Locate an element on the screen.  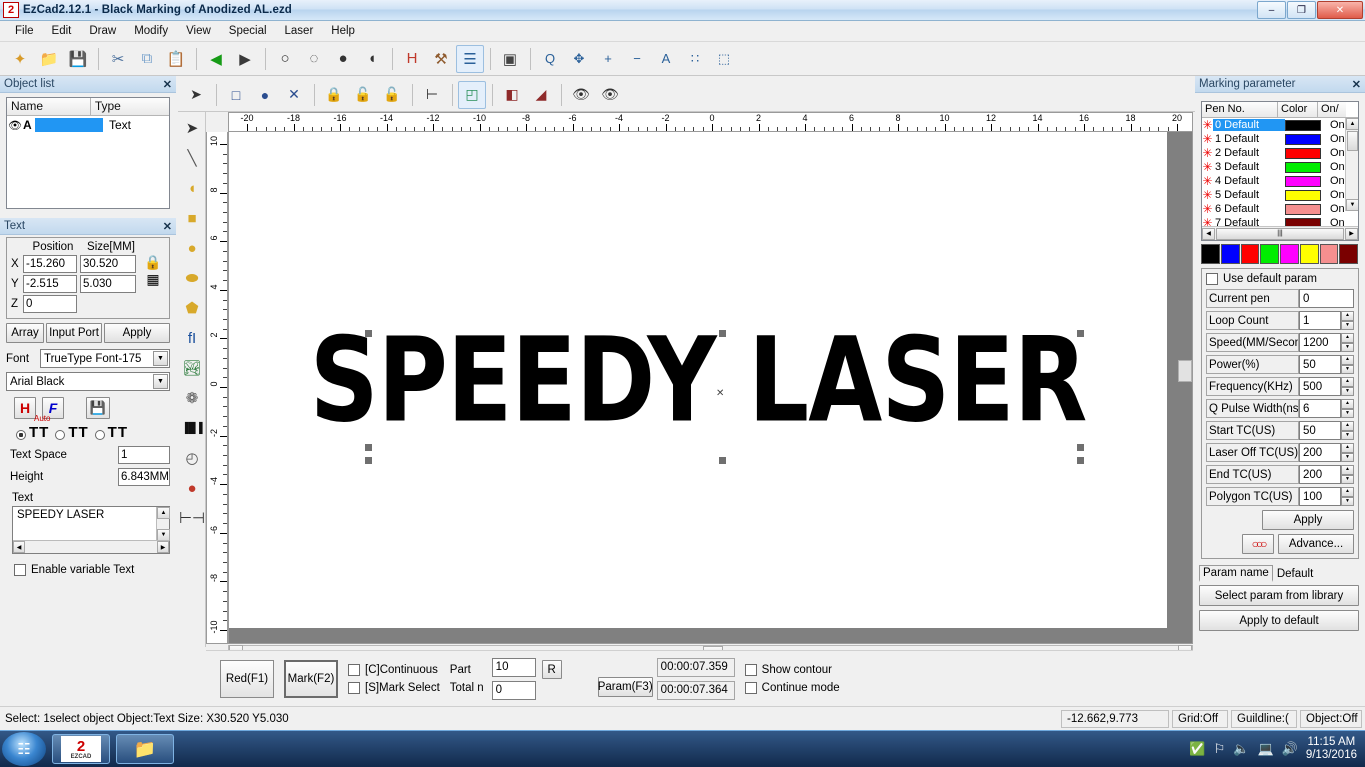
artwork-text: SPEEDY LASER is located at coordinates (699, 380).